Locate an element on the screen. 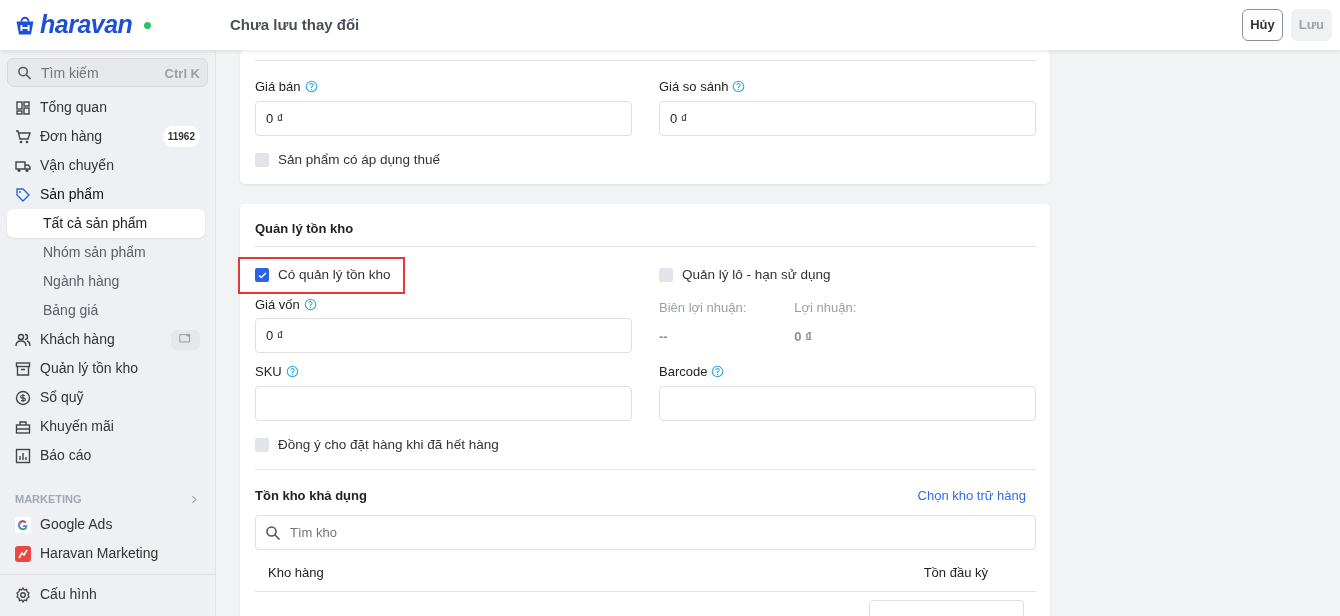 This screenshot has width=1340, height=616. nav-item: Đơn hàng 11962 is located at coordinates (107, 136).